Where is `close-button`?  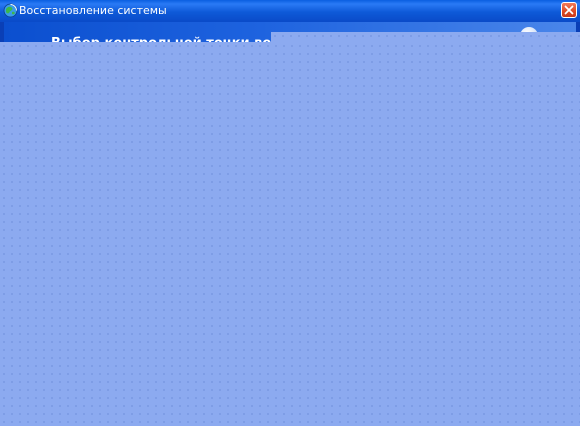
close-button is located at coordinates (569, 10).